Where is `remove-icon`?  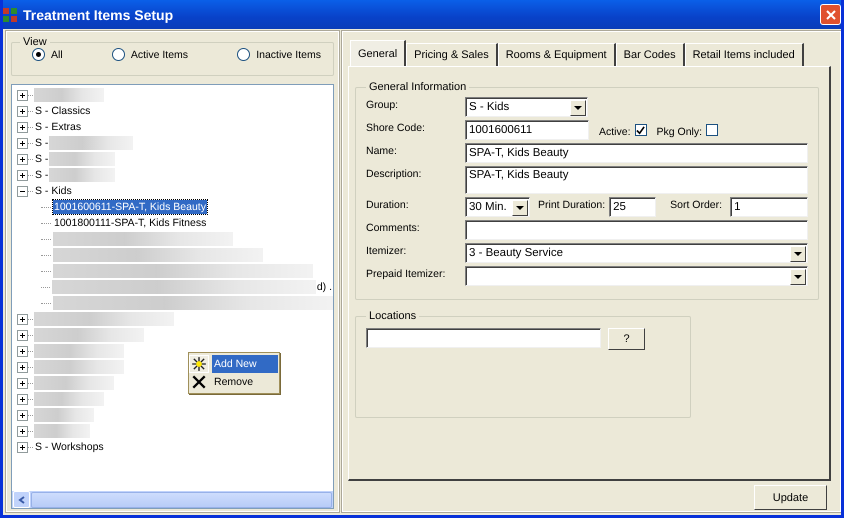
remove-icon is located at coordinates (199, 382).